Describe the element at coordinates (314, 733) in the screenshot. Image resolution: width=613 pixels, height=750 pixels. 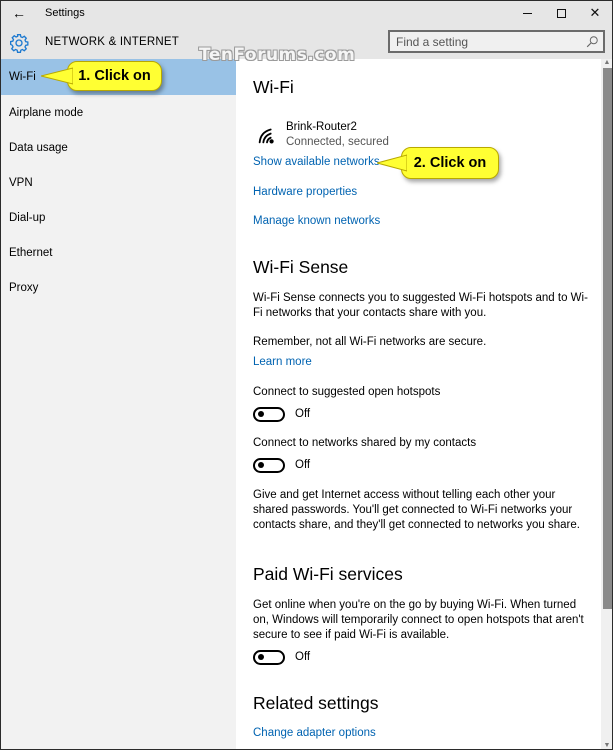
I see `change-adapter-options-link: Change adapter options` at that location.